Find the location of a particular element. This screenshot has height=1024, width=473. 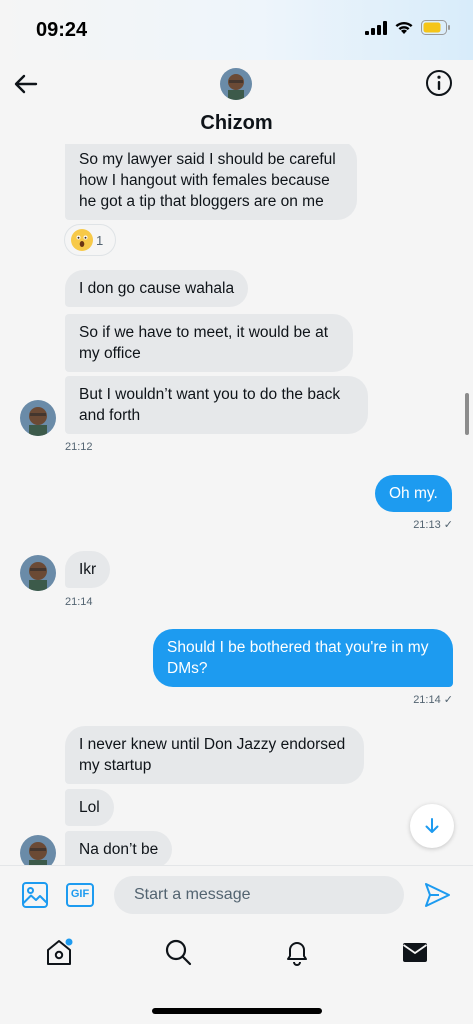

signal-icon is located at coordinates (376, 27).